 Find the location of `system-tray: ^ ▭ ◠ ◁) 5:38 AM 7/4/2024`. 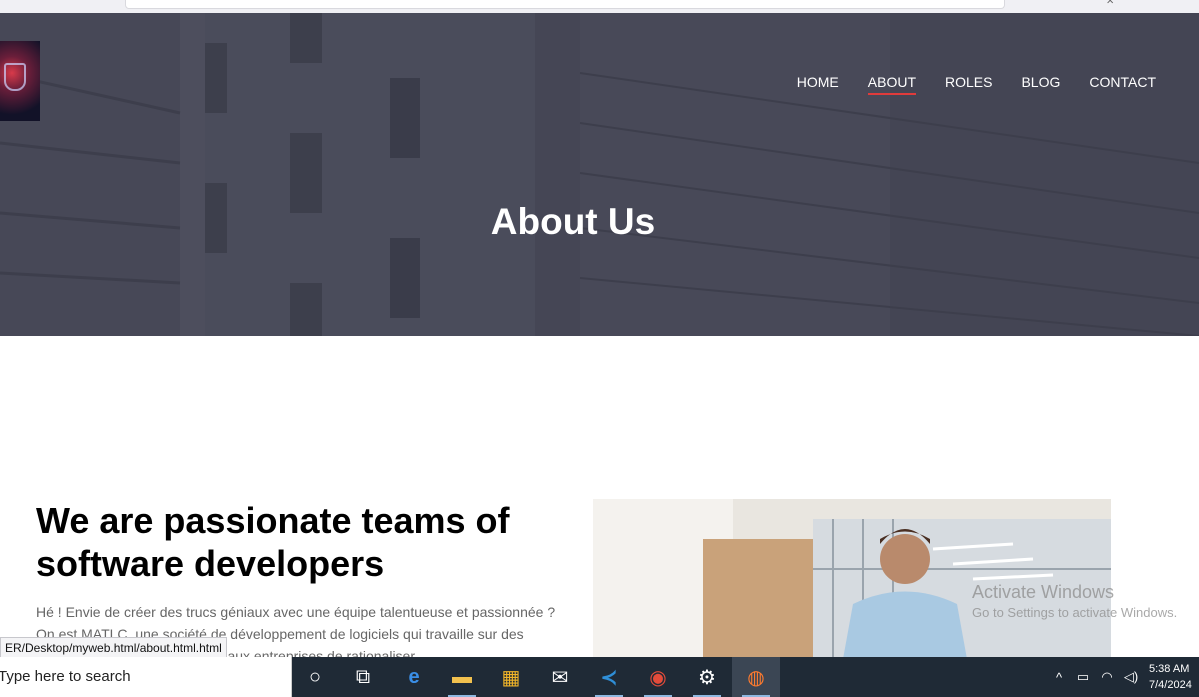

system-tray: ^ ▭ ◠ ◁) 5:38 AM 7/4/2024 is located at coordinates (1123, 677).